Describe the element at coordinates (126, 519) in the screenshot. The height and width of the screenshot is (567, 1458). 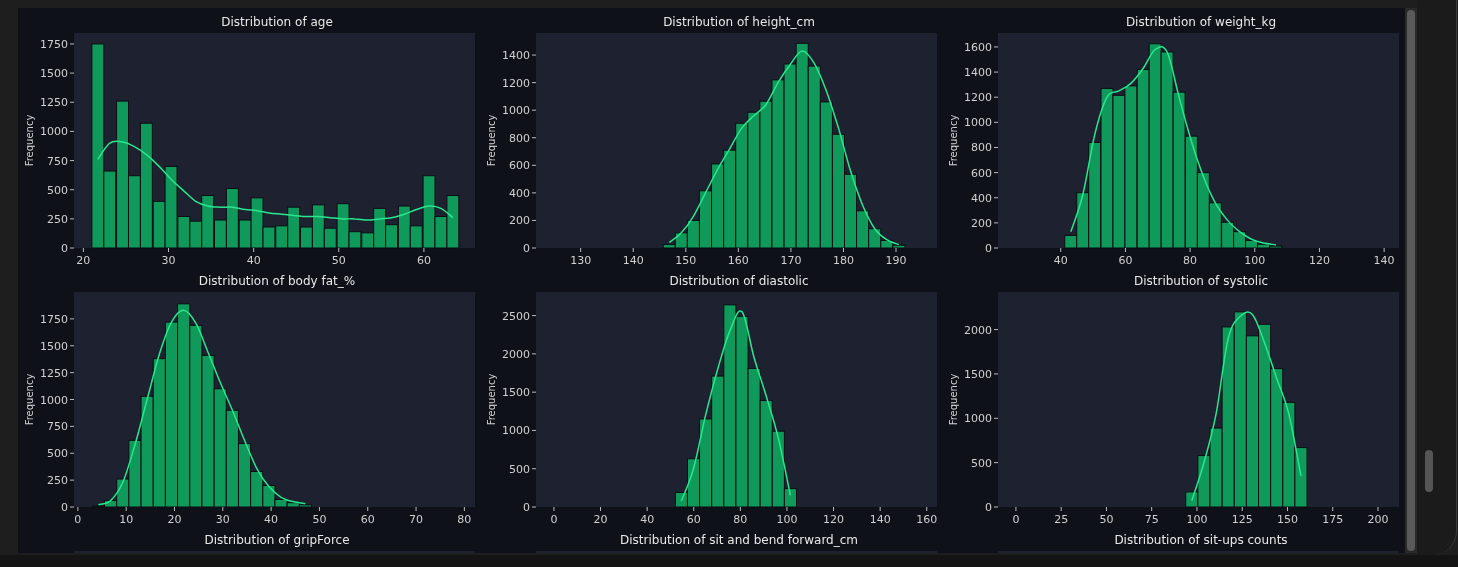
I see `x-tick-label: 10` at that location.